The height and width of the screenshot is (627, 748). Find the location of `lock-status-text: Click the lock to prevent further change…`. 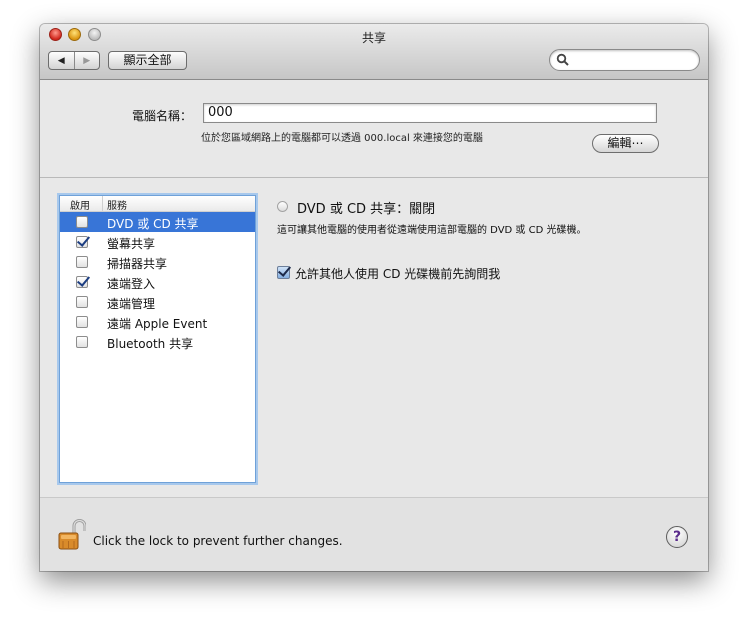

lock-status-text: Click the lock to prevent further change… is located at coordinates (218, 541).